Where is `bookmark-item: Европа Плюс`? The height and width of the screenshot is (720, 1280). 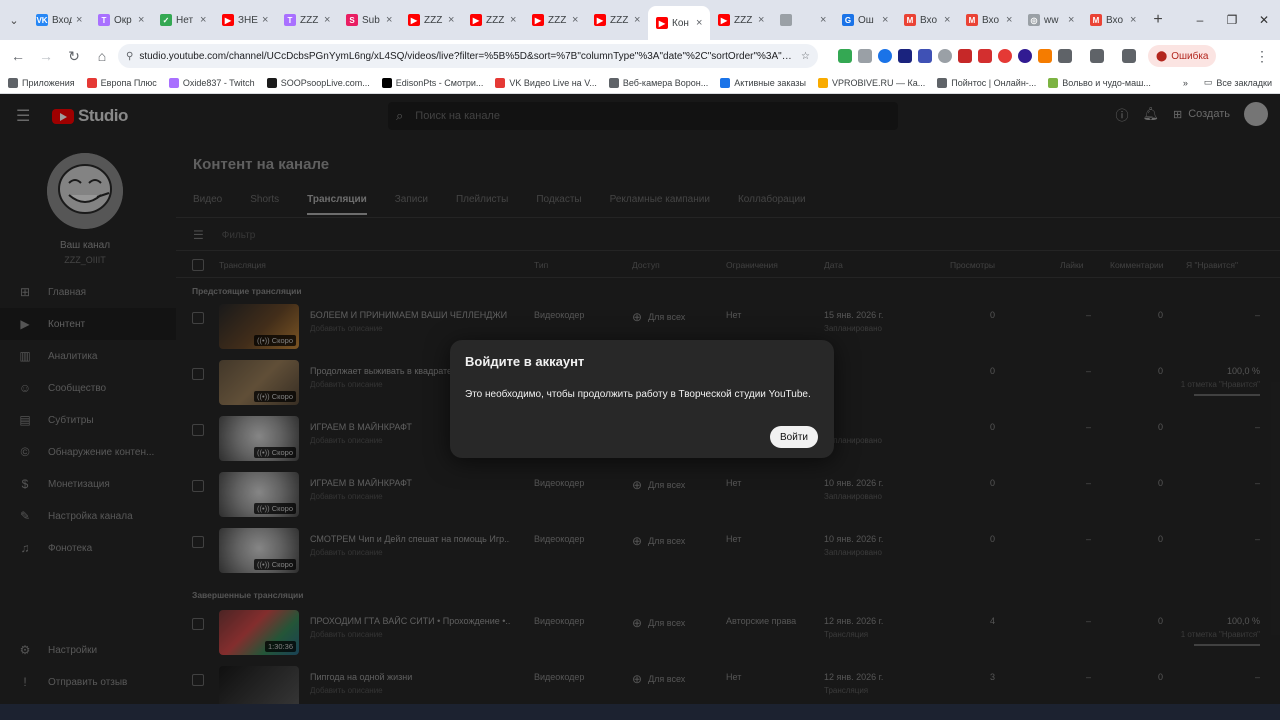
bookmark-item: Европа Плюс is located at coordinates (121, 82).